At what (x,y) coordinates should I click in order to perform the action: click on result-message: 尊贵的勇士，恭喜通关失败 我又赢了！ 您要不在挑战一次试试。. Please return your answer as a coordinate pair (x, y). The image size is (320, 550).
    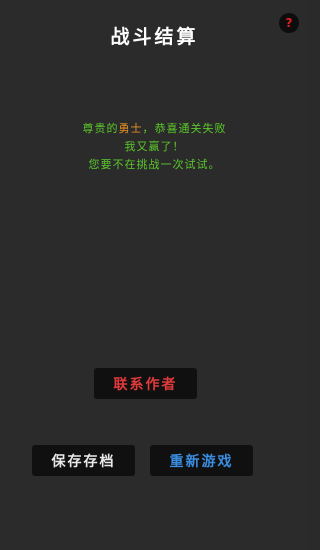
    Looking at the image, I should click on (154, 147).